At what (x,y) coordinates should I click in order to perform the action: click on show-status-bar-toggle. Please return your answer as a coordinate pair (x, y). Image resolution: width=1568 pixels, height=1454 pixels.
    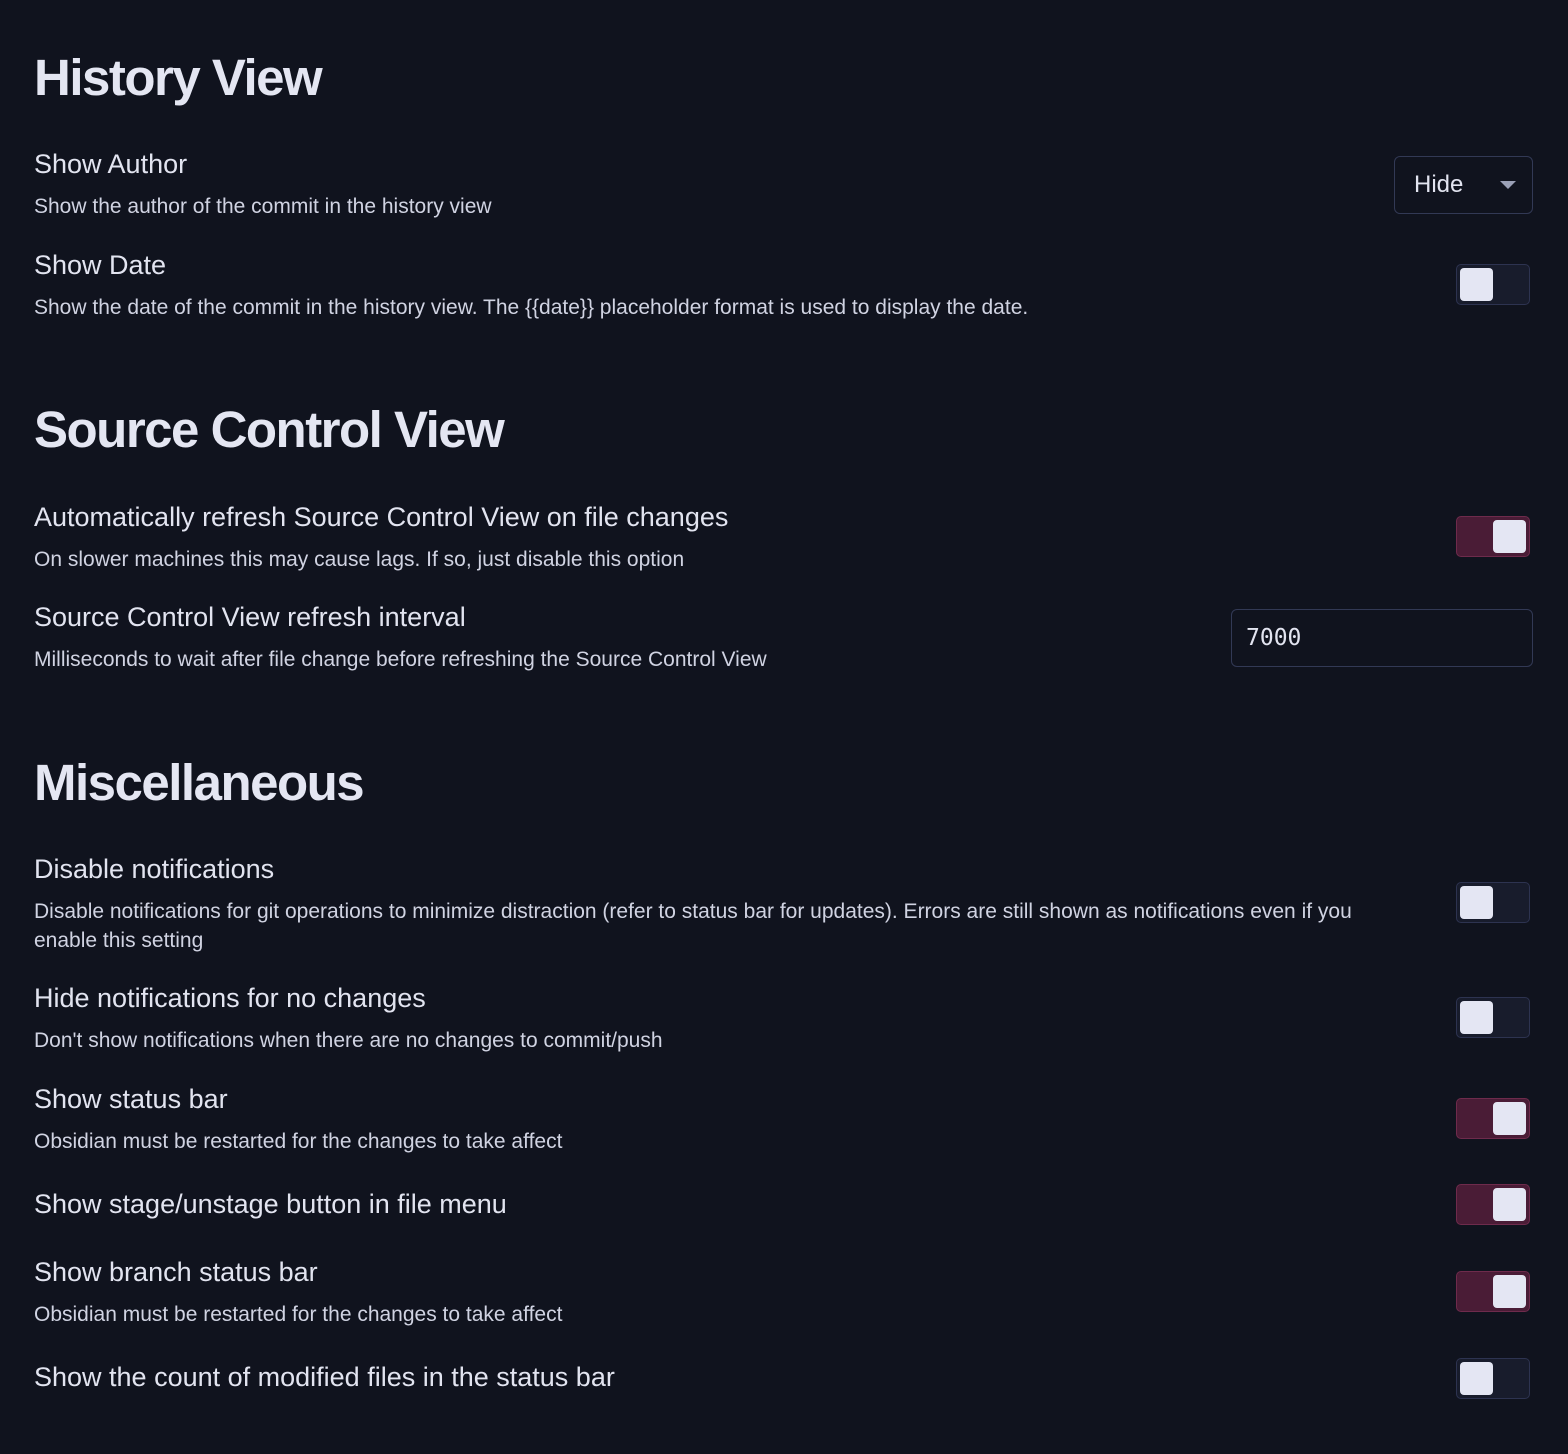
    Looking at the image, I should click on (1493, 1118).